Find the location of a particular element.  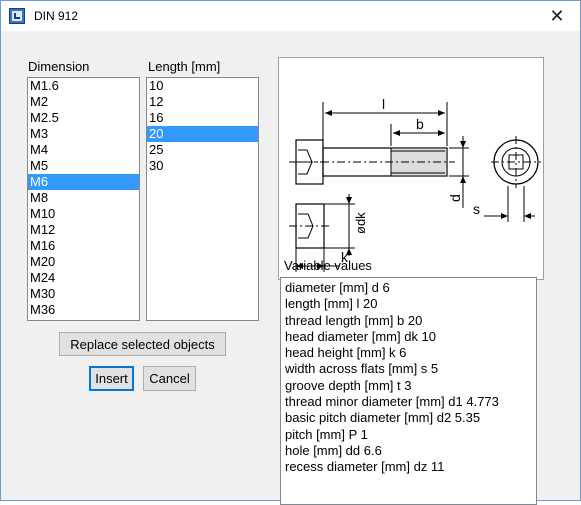

dimension-list-item: M30 is located at coordinates (83, 294).